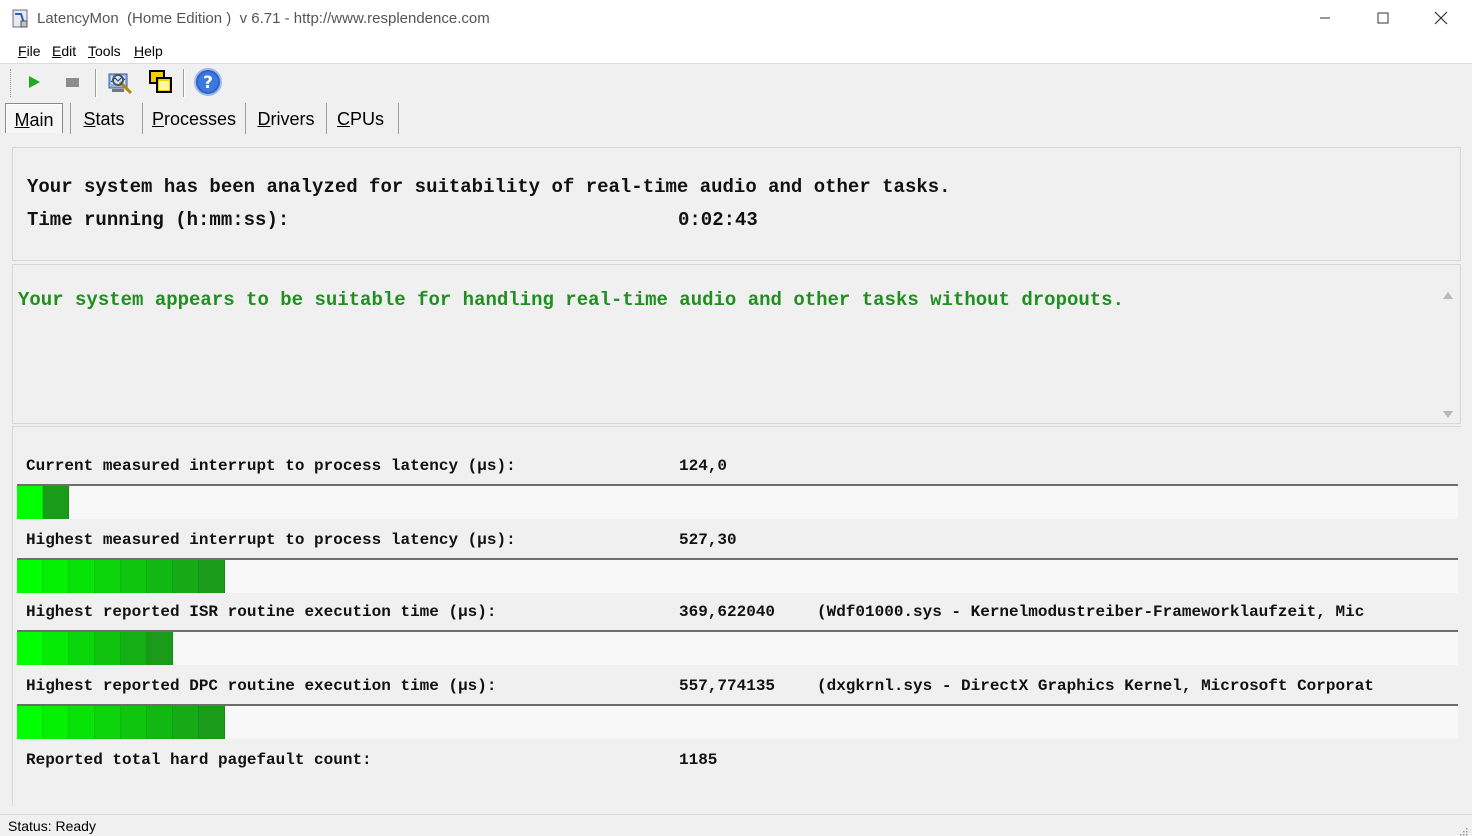 This screenshot has height=836, width=1472. I want to click on toolbar-grip, so click(11, 83).